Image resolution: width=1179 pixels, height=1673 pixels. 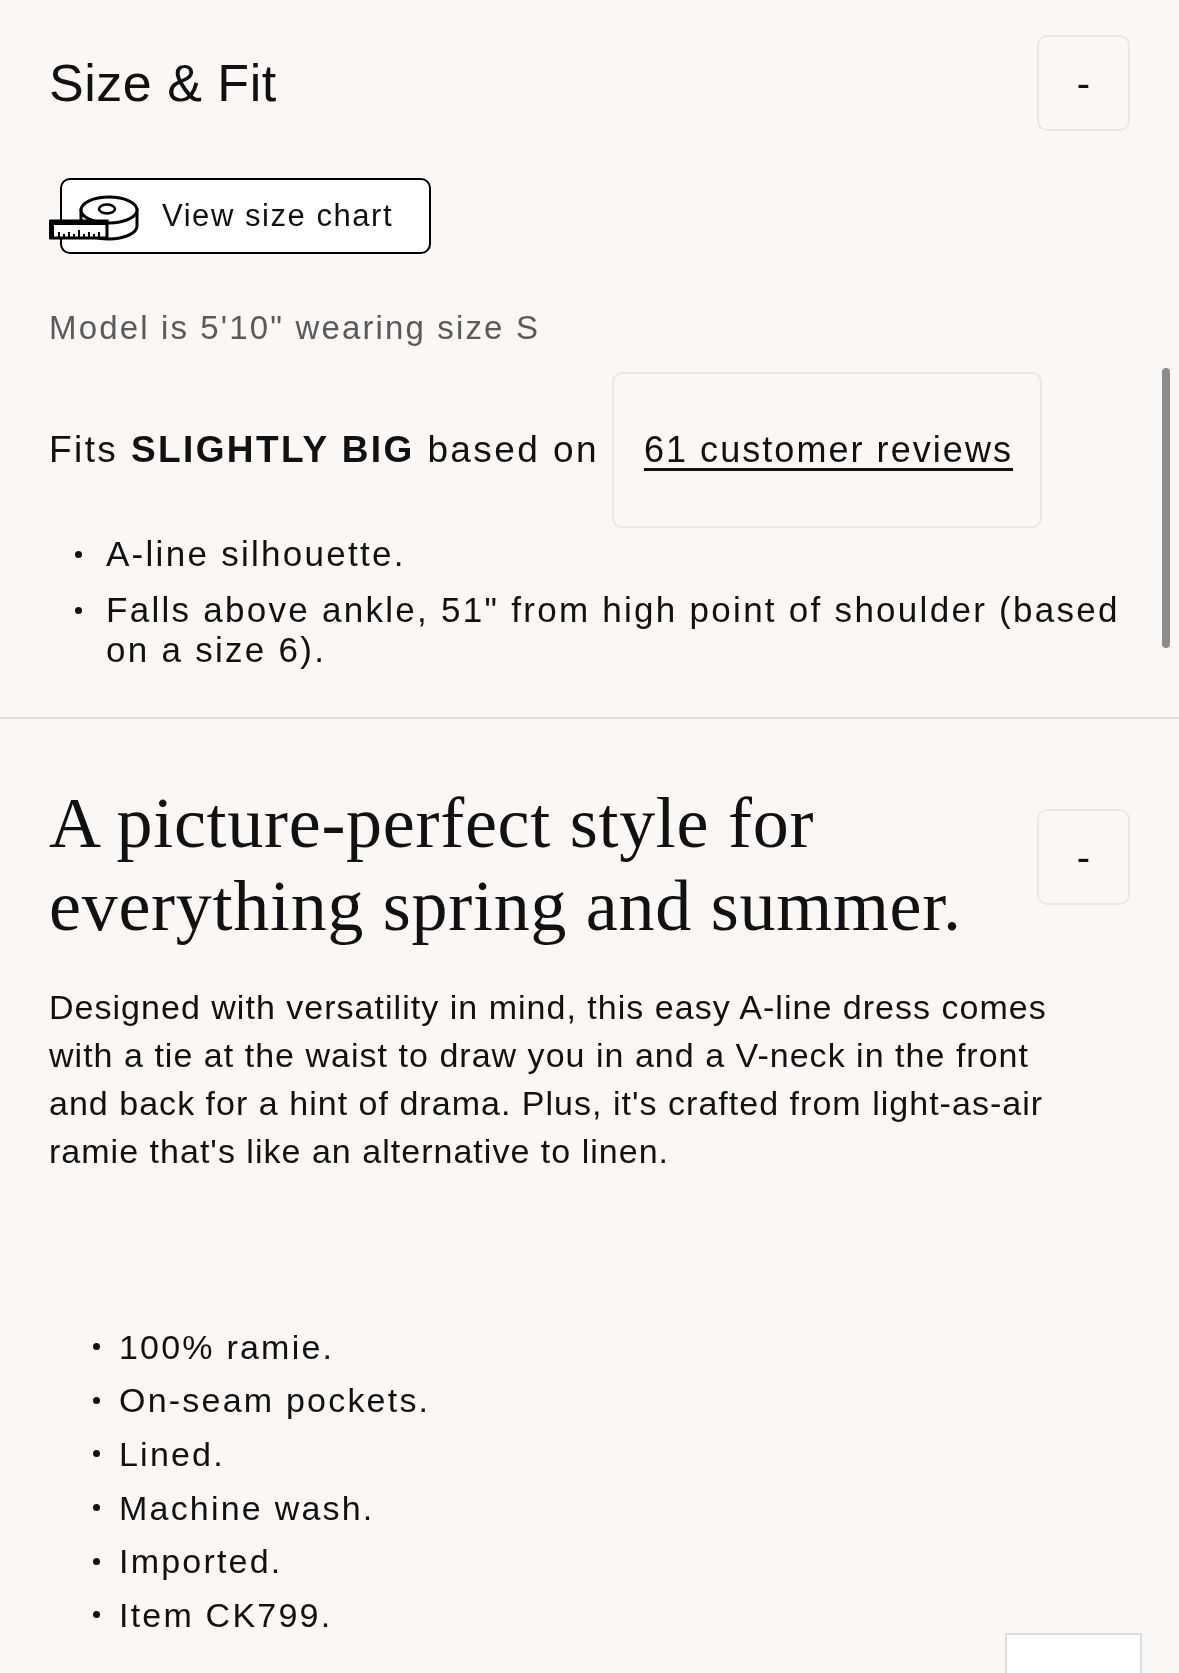 What do you see at coordinates (227, 1346) in the screenshot?
I see `feature-item: 100% ramie.` at bounding box center [227, 1346].